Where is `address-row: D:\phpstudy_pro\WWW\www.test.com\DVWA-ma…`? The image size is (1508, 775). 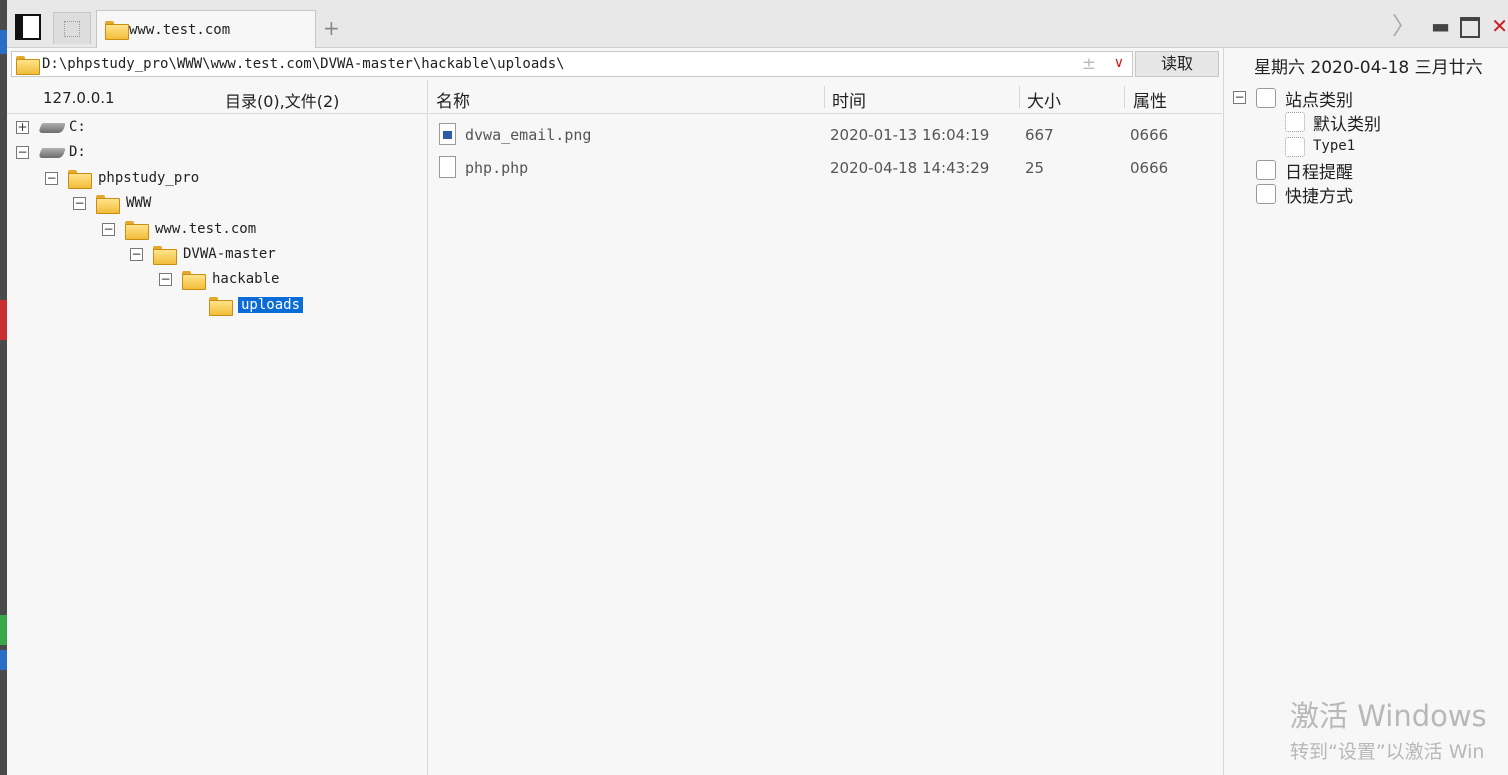 address-row: D:\phpstudy_pro\WWW\www.test.com\DVWA-ma… is located at coordinates (615, 64).